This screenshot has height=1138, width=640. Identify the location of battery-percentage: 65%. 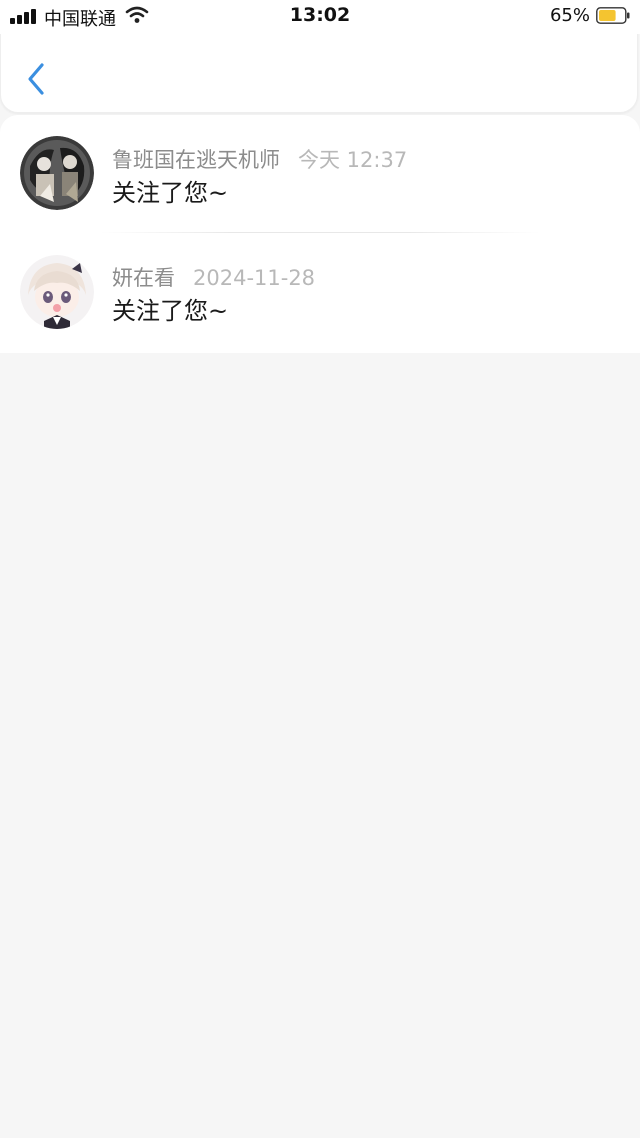
(569, 15).